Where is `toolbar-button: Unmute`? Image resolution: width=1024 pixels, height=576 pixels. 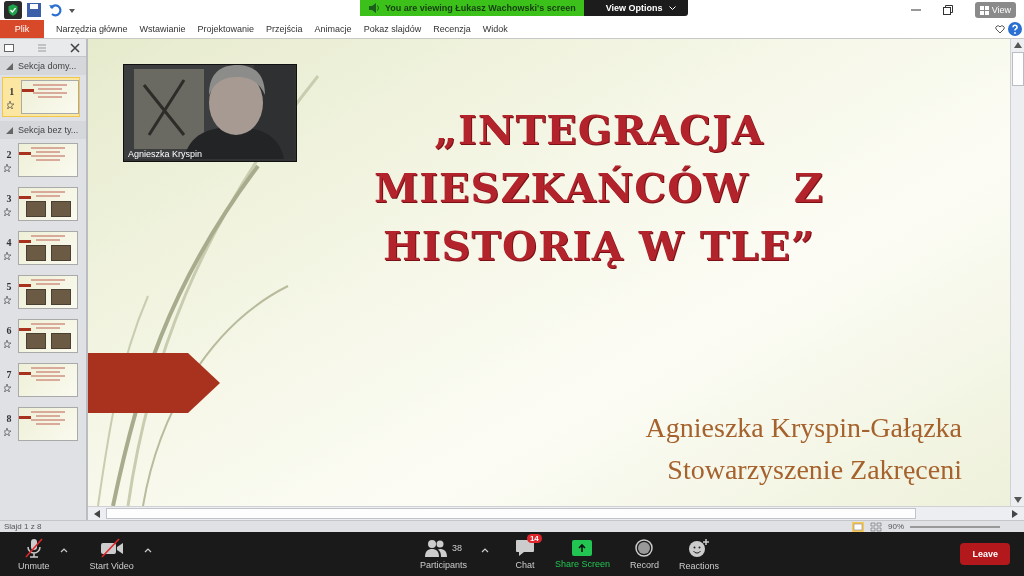
toolbar-button: Unmute is located at coordinates (34, 554).